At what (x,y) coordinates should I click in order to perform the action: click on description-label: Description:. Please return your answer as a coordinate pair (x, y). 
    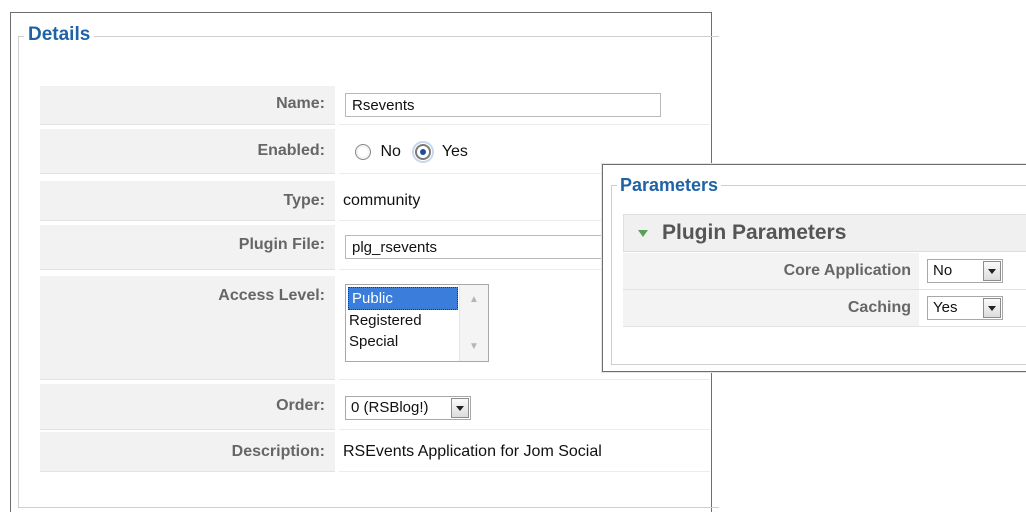
    Looking at the image, I should click on (187, 452).